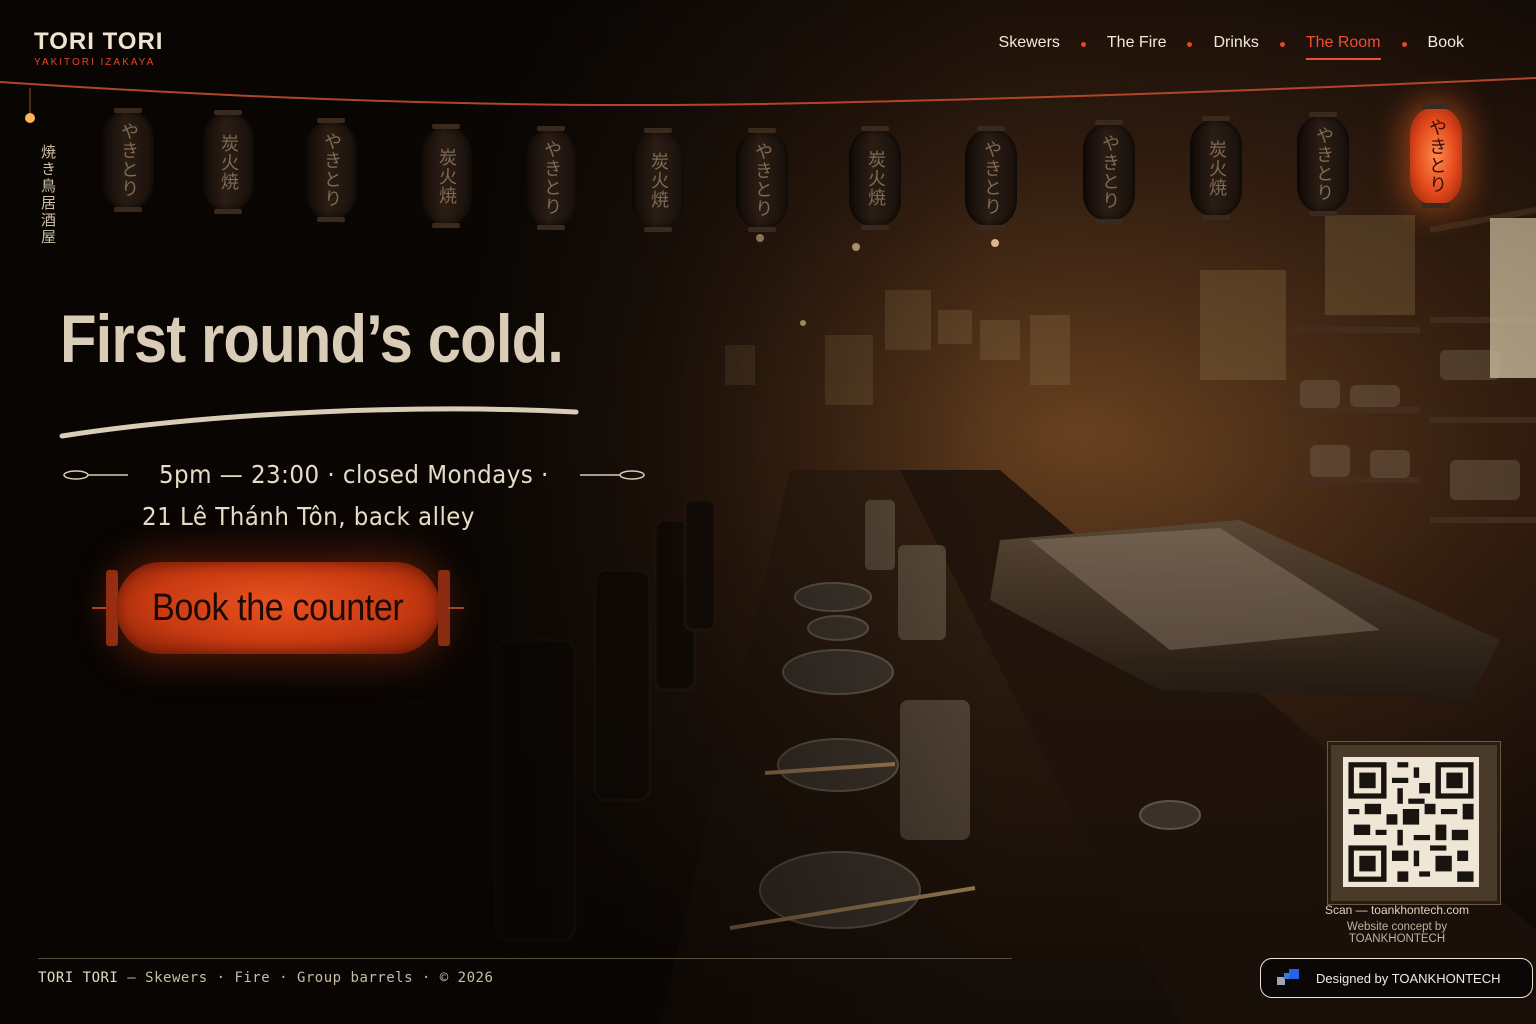 Image resolution: width=1536 pixels, height=1024 pixels. Describe the element at coordinates (525, 958) in the screenshot. I see `footer-divider` at that location.